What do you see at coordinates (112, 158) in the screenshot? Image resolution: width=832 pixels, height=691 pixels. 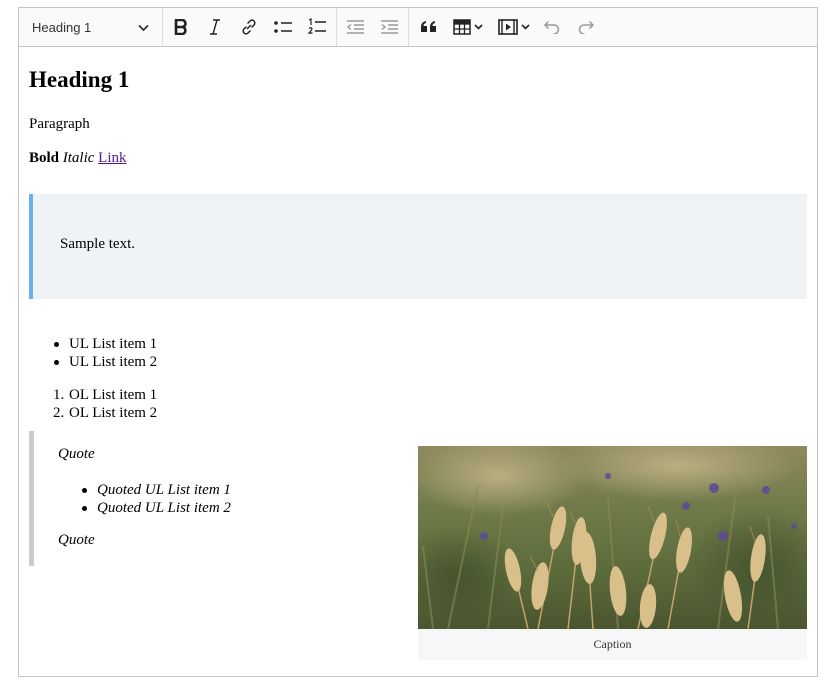 I see `content-link: Link` at bounding box center [112, 158].